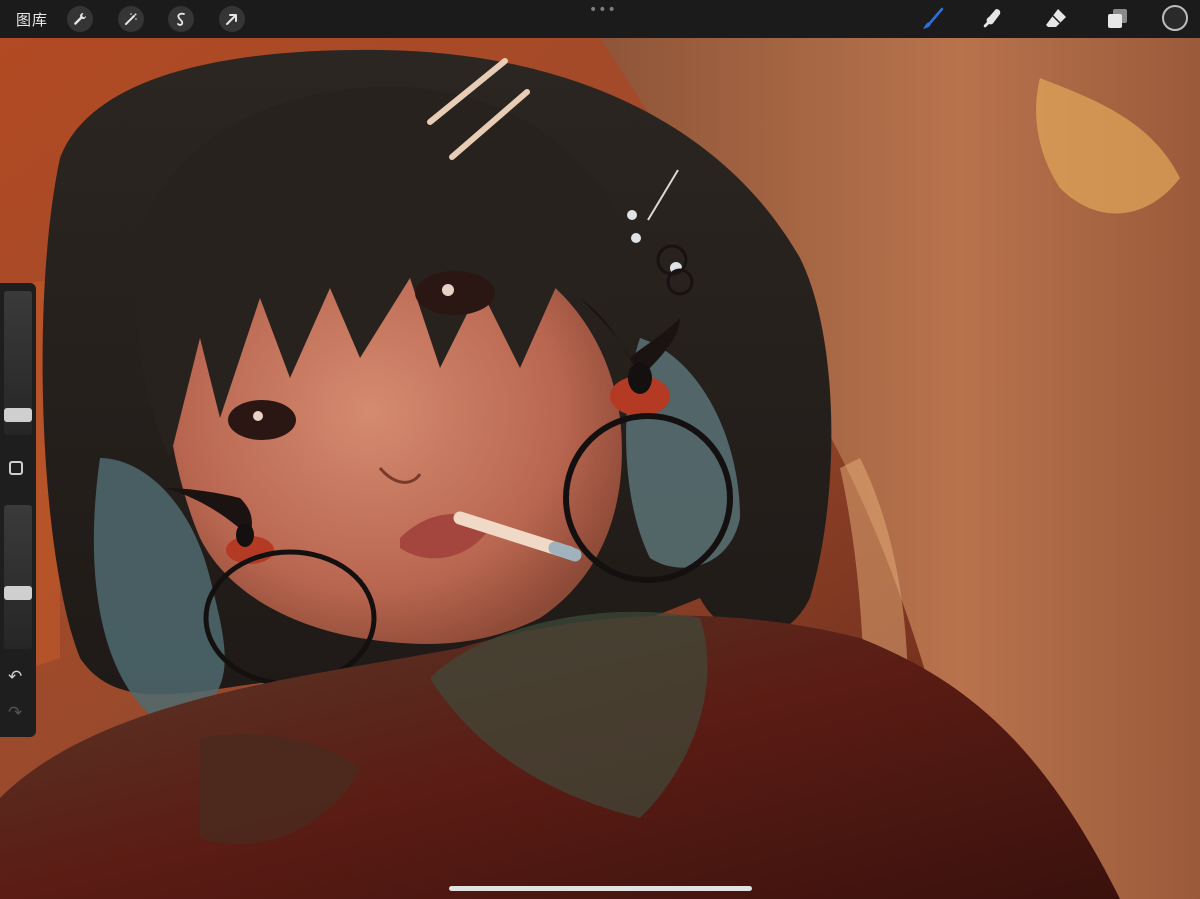 The image size is (1200, 899). I want to click on top-toolbar: 图库 •••, so click(600, 19).